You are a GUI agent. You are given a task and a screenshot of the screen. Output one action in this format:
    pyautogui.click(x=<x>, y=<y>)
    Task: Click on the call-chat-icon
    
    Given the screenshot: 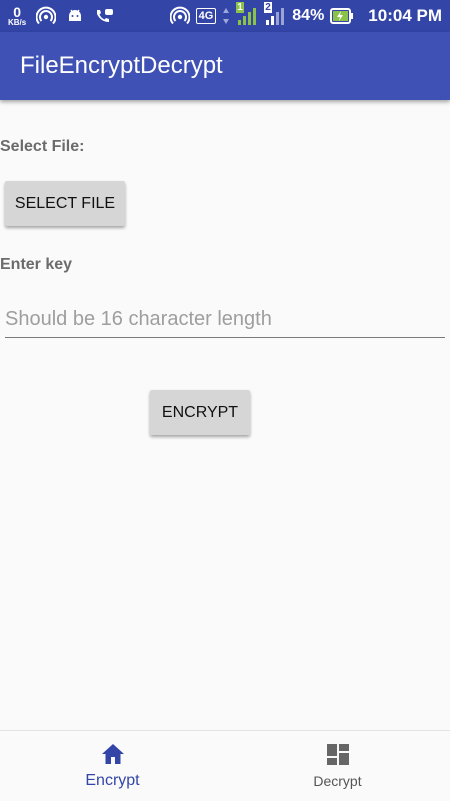 What is the action you would take?
    pyautogui.click(x=105, y=15)
    